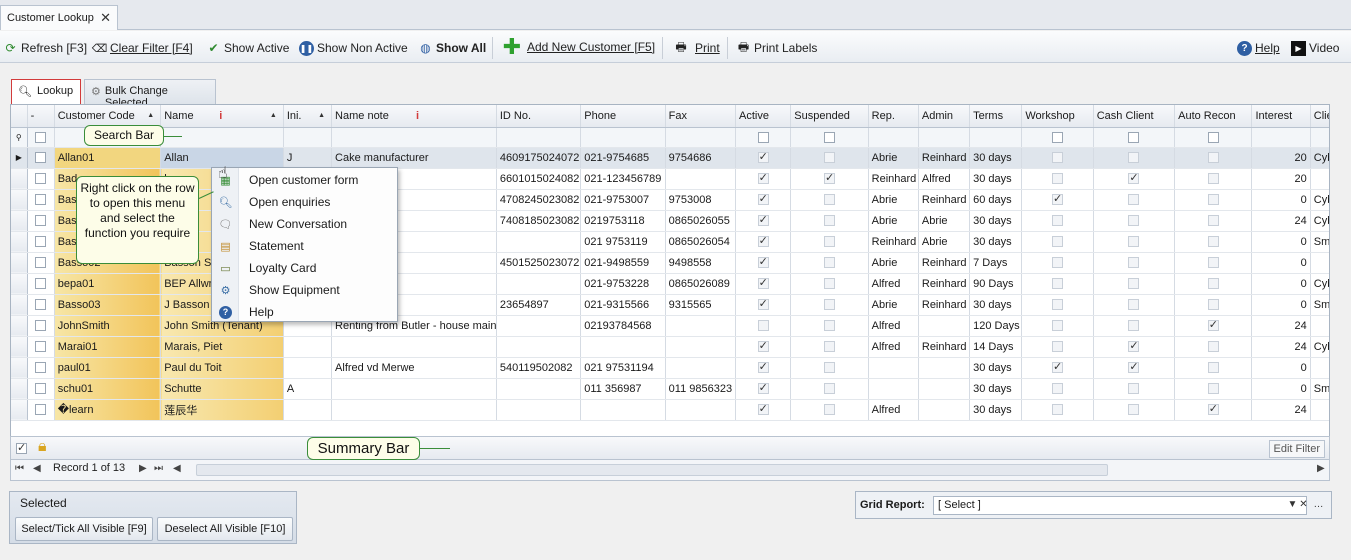 The width and height of the screenshot is (1351, 560). Describe the element at coordinates (694, 48) in the screenshot. I see `print-button: 🖶 Print` at that location.